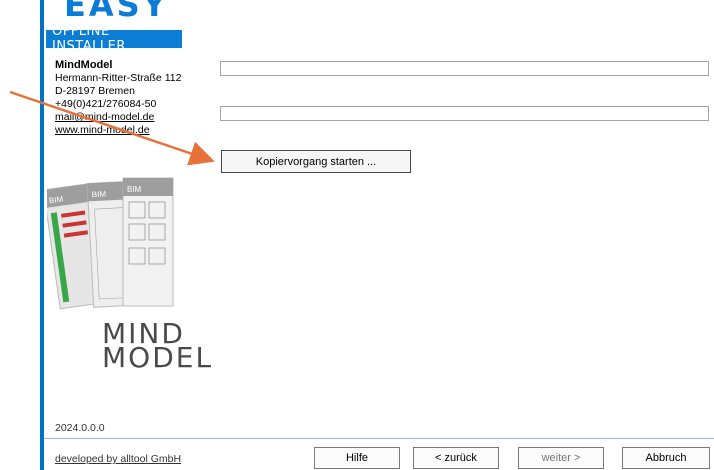 The width and height of the screenshot is (714, 470). What do you see at coordinates (379, 438) in the screenshot?
I see `footer-separator` at bounding box center [379, 438].